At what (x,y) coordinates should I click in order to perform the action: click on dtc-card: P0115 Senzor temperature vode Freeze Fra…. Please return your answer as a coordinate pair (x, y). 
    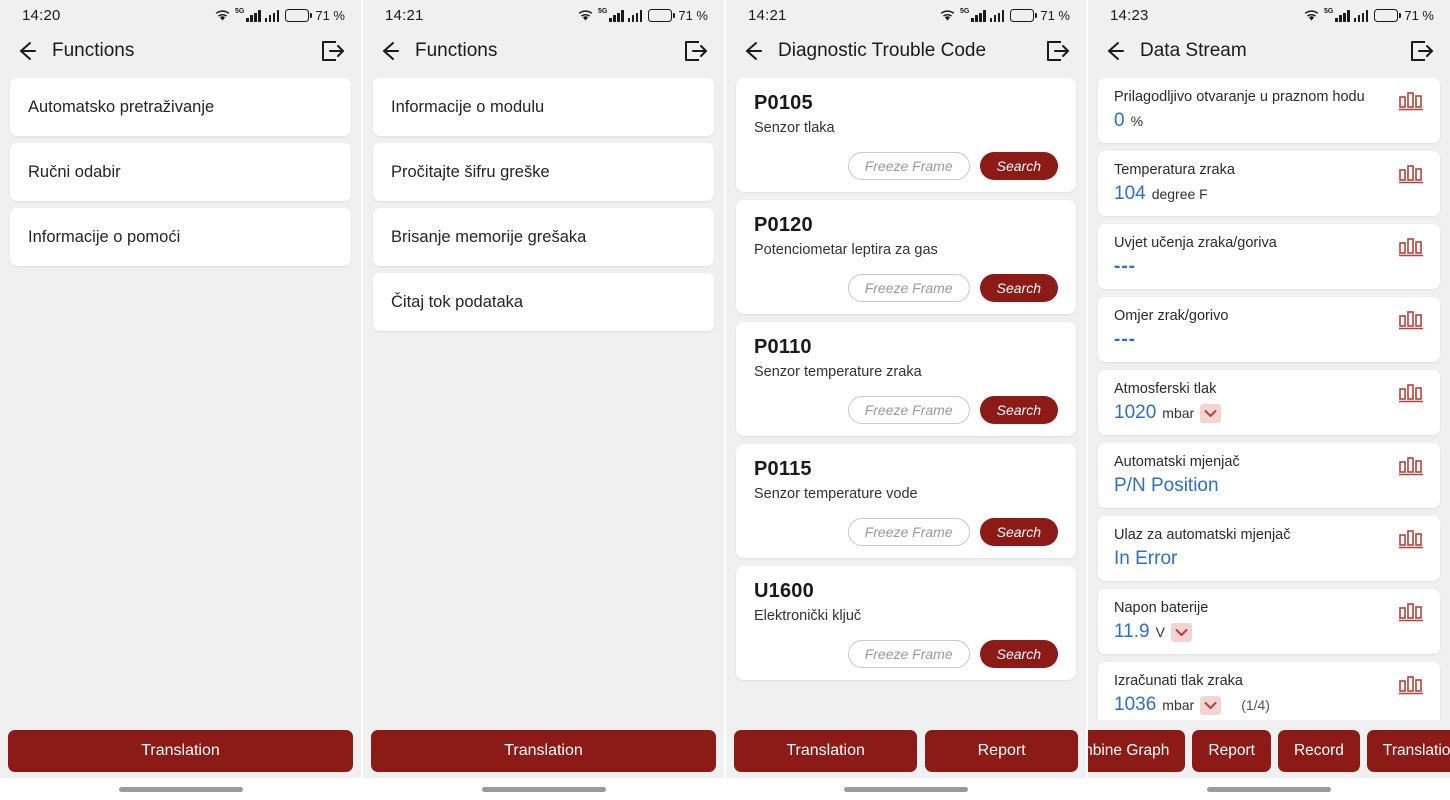
    Looking at the image, I should click on (906, 501).